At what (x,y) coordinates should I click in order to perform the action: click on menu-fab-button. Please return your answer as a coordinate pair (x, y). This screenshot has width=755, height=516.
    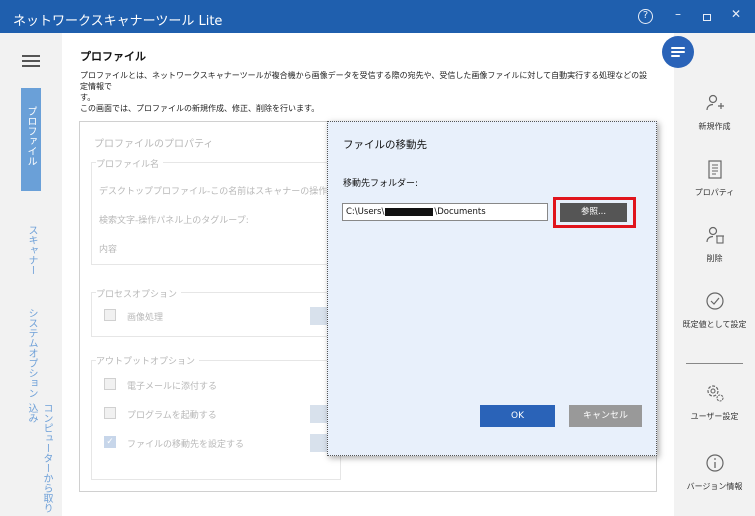
    Looking at the image, I should click on (678, 52).